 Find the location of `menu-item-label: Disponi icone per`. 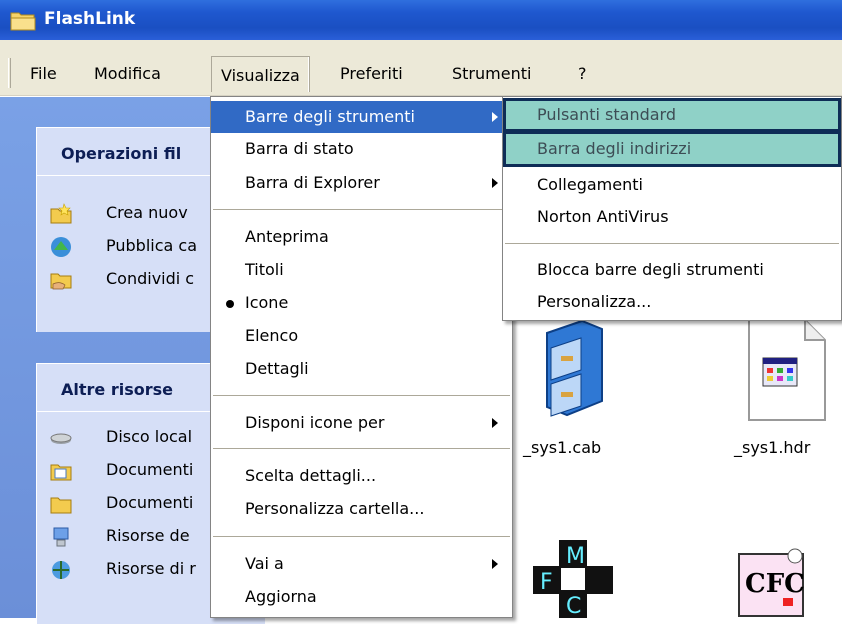

menu-item-label: Disponi icone per is located at coordinates (315, 422).